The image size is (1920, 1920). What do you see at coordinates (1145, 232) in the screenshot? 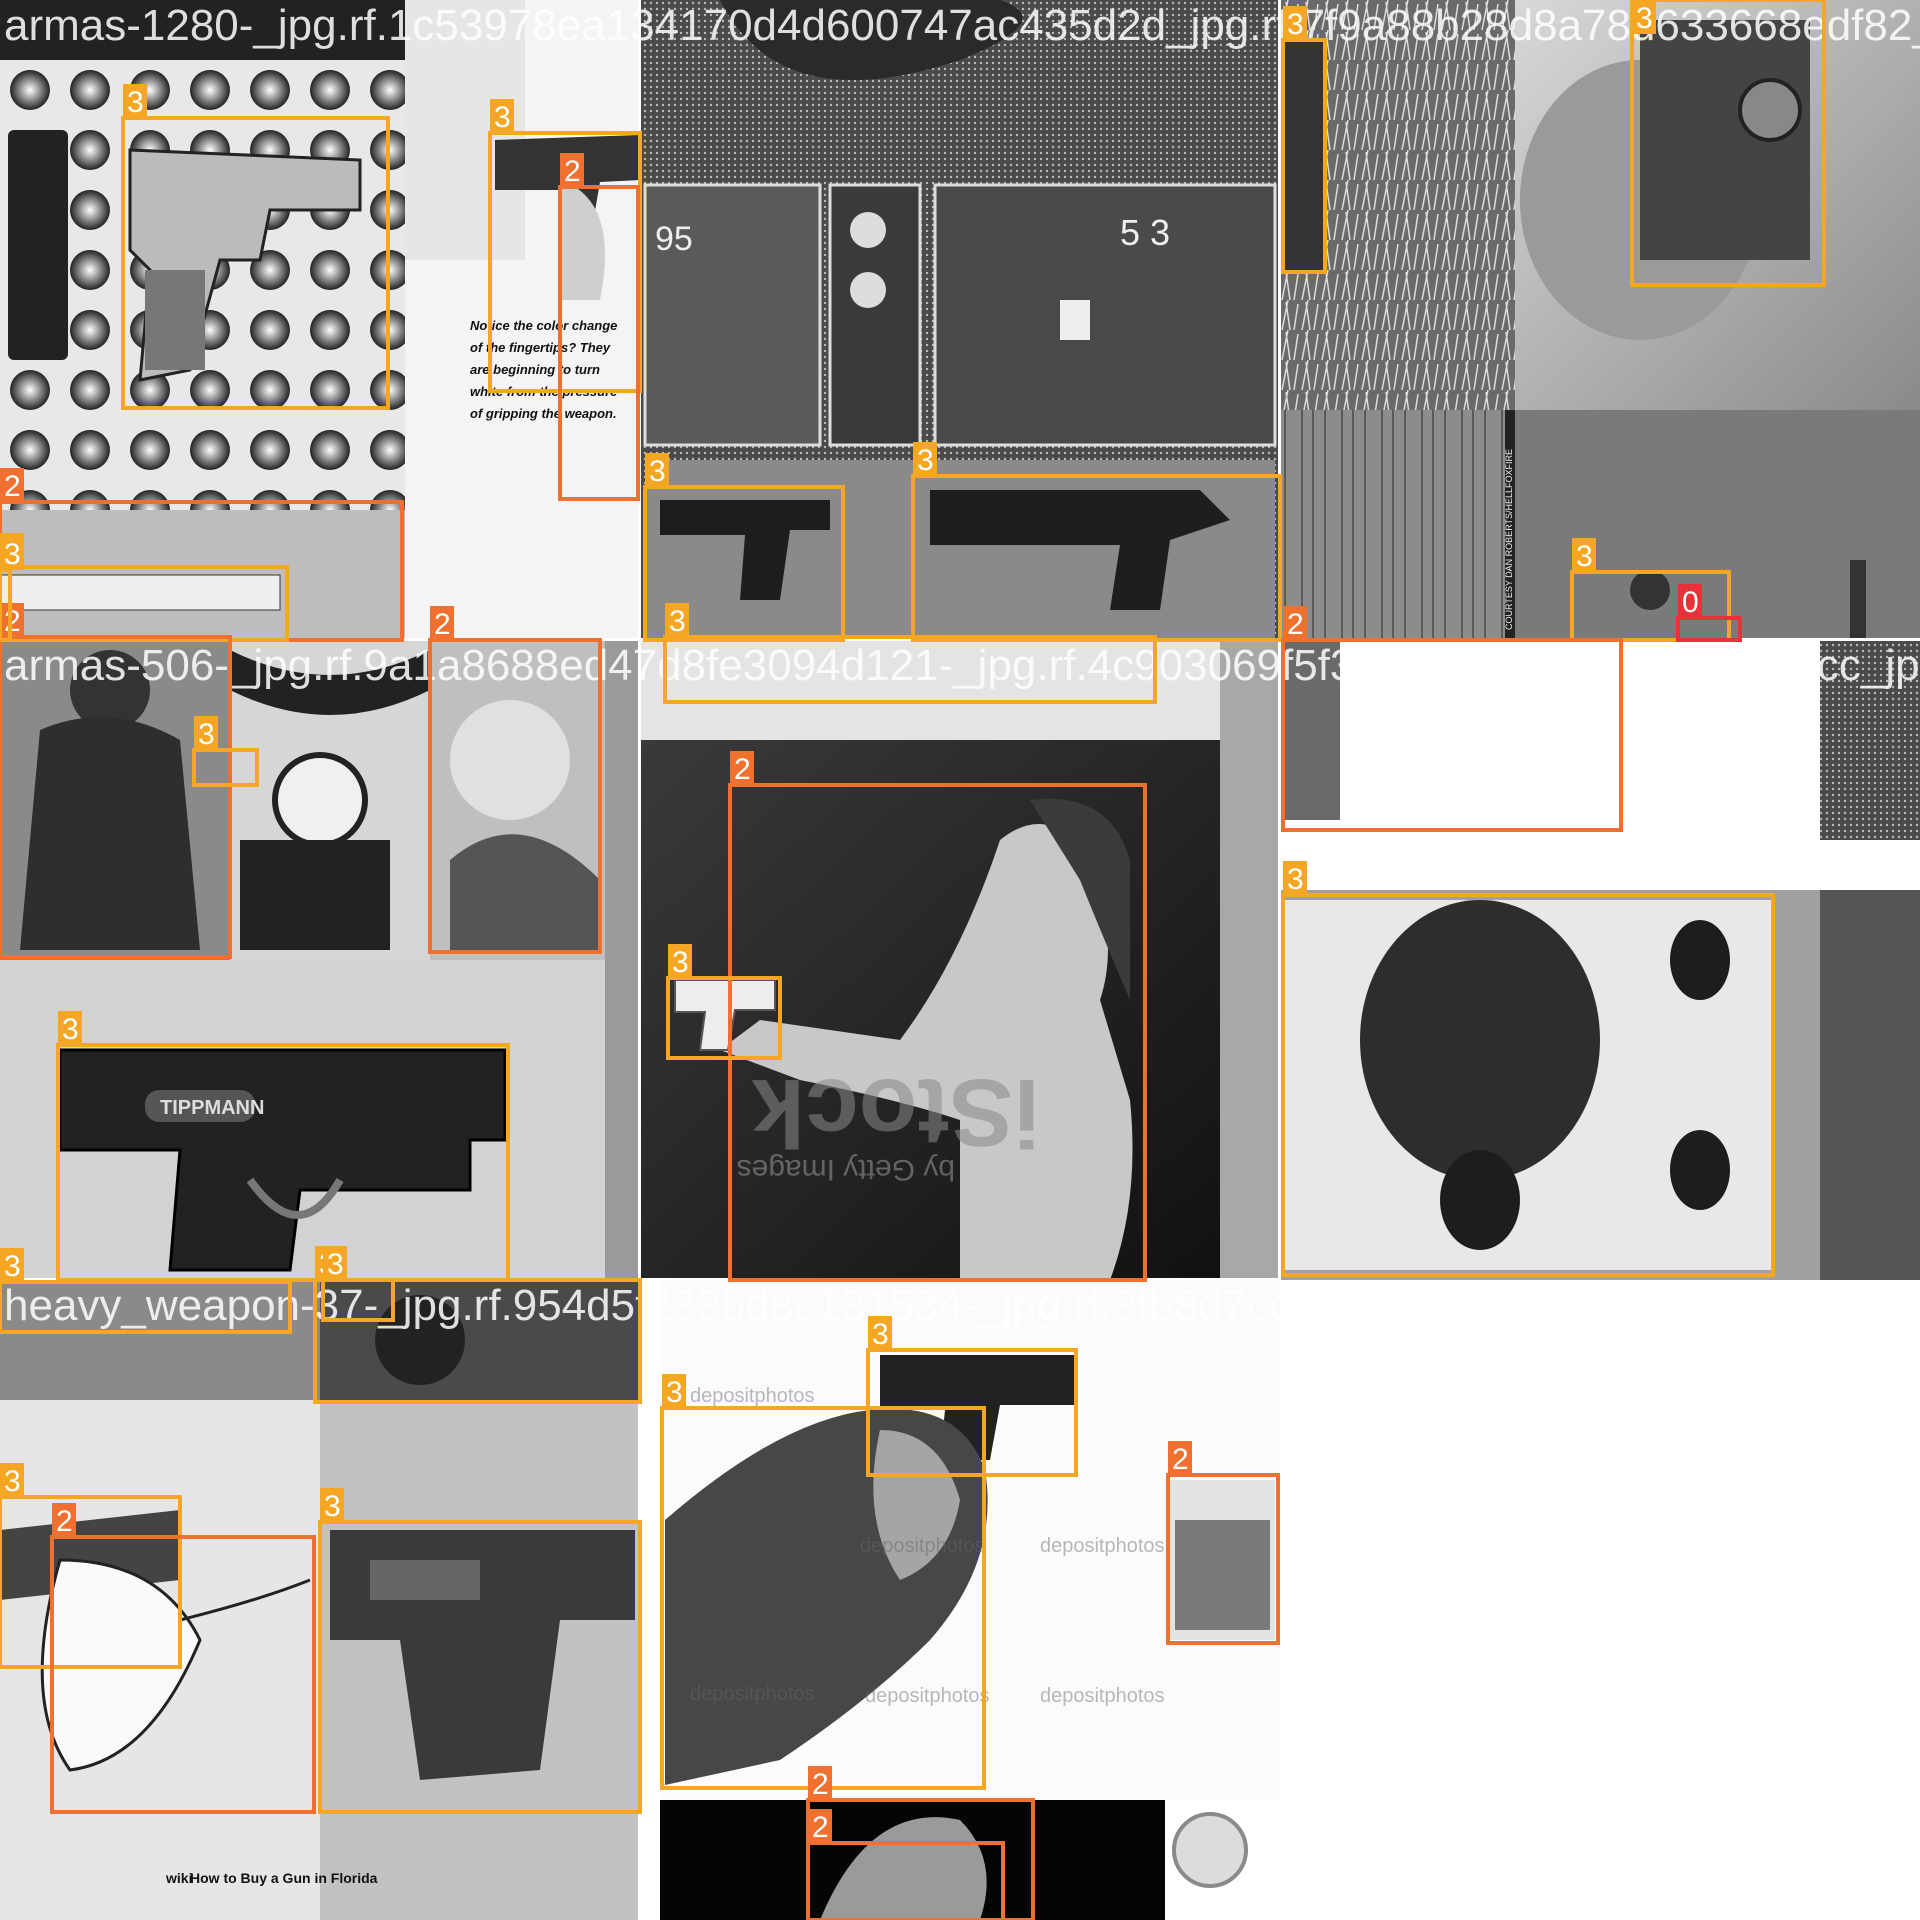
I see `revolver-numbers-text: 5 3` at bounding box center [1145, 232].